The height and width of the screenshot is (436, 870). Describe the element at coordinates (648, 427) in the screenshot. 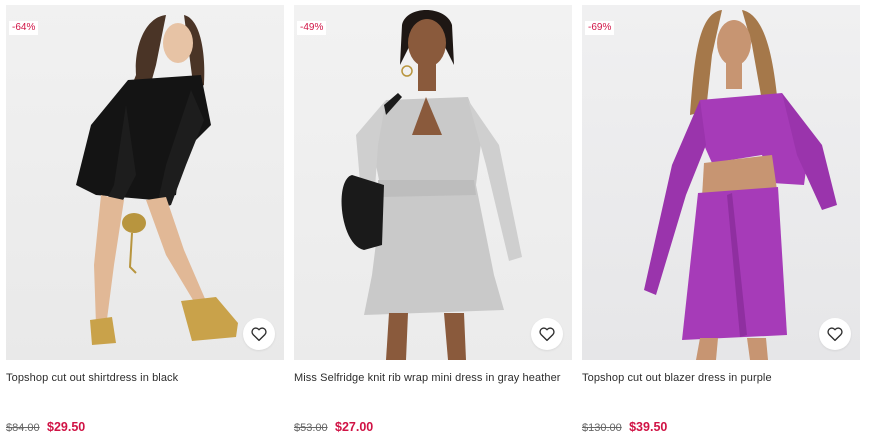

I see `sale-price: $39.50` at that location.